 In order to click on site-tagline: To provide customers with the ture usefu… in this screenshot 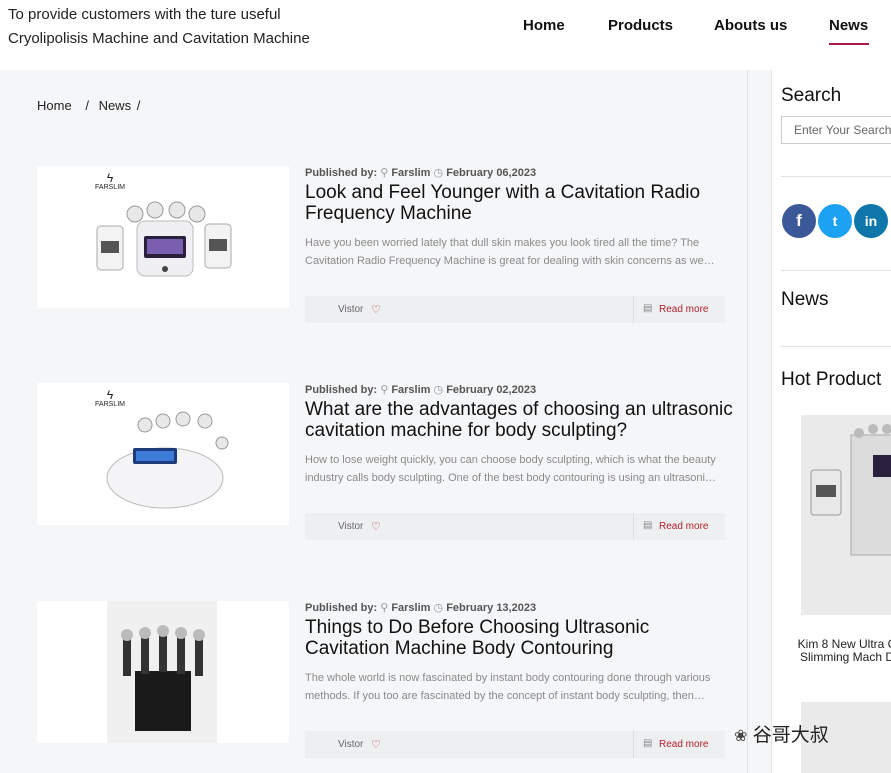, I will do `click(159, 27)`.